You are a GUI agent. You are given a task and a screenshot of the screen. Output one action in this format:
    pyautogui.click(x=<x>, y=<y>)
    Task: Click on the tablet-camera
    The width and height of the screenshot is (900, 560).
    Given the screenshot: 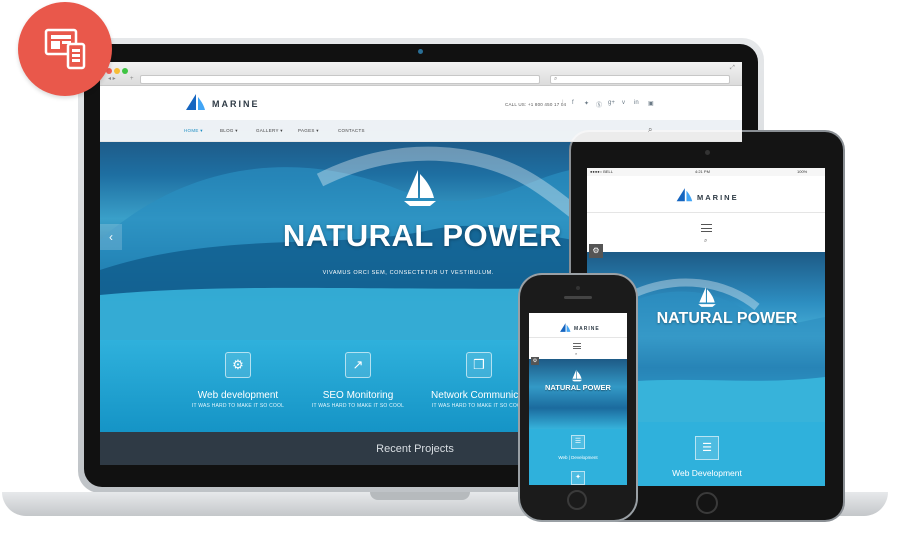 What is the action you would take?
    pyautogui.click(x=707, y=152)
    